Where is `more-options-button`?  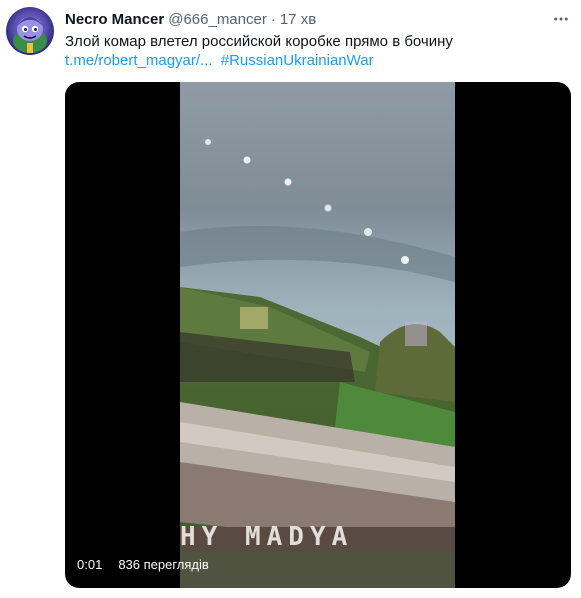
more-options-button is located at coordinates (561, 19).